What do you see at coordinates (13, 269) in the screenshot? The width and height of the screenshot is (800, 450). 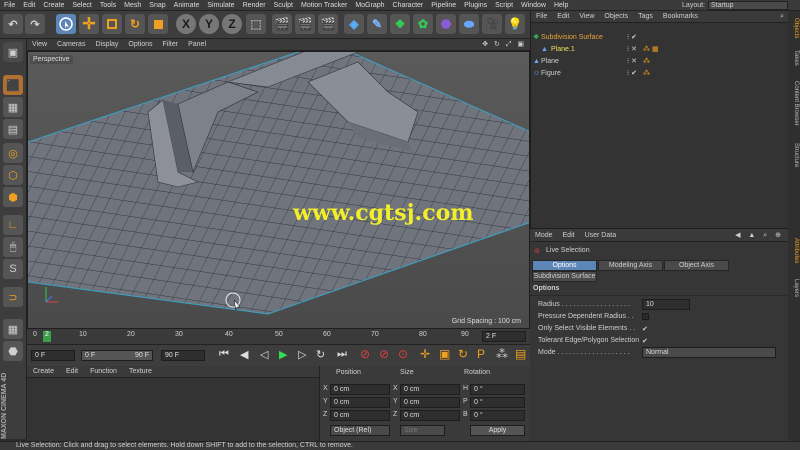 I see `snap-icon: S` at bounding box center [13, 269].